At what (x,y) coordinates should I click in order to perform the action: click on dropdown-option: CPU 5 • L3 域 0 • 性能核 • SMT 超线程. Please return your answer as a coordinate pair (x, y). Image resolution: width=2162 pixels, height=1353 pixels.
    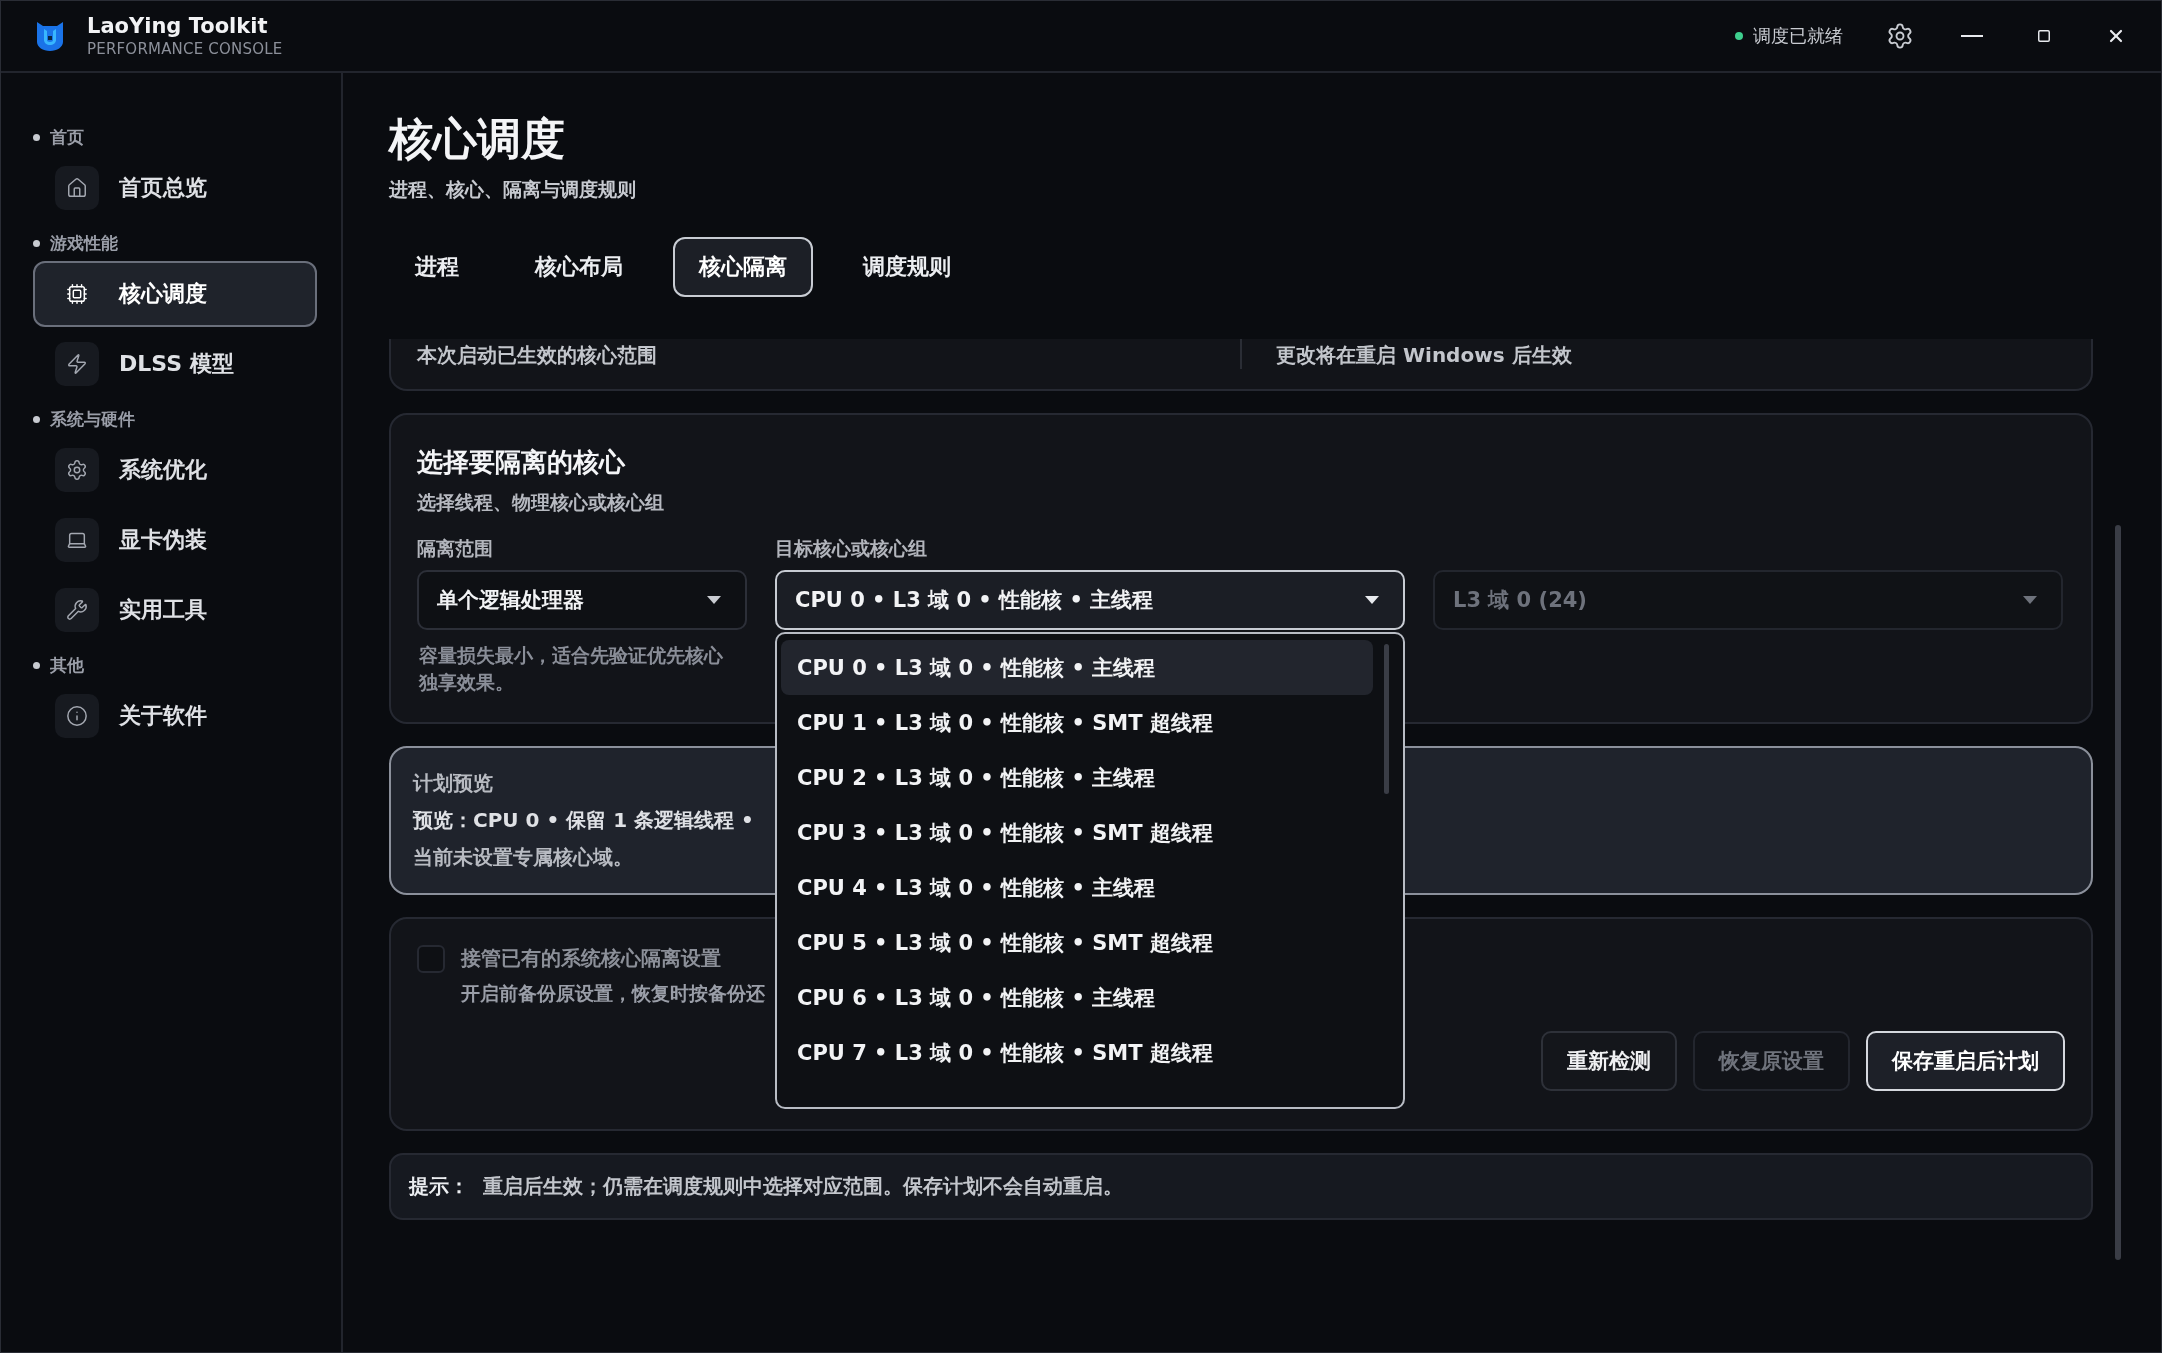
    Looking at the image, I should click on (1077, 943).